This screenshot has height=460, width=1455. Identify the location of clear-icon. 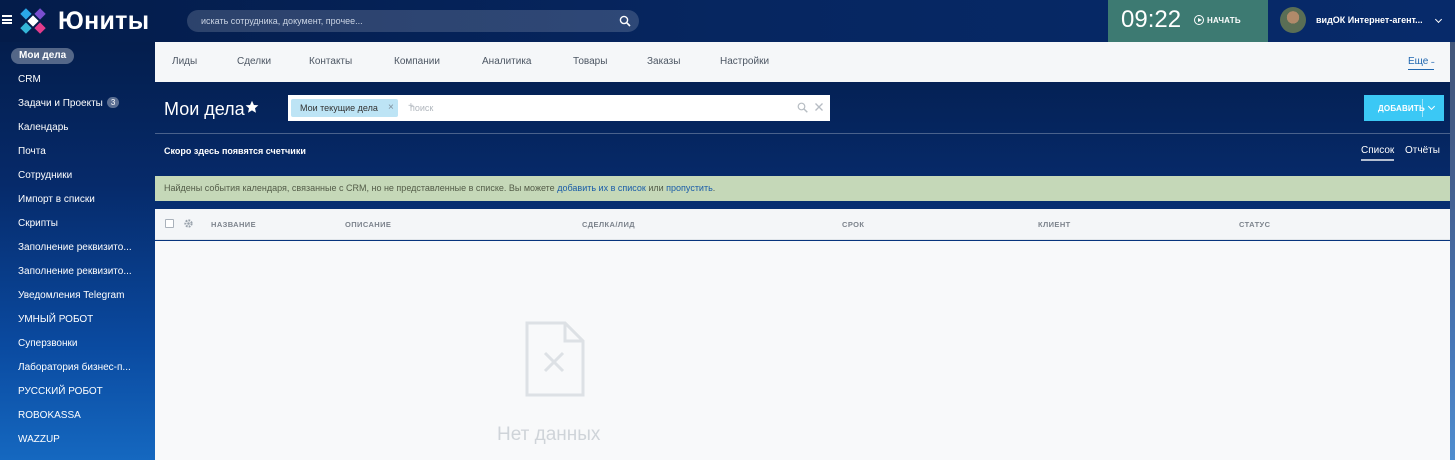
(819, 107).